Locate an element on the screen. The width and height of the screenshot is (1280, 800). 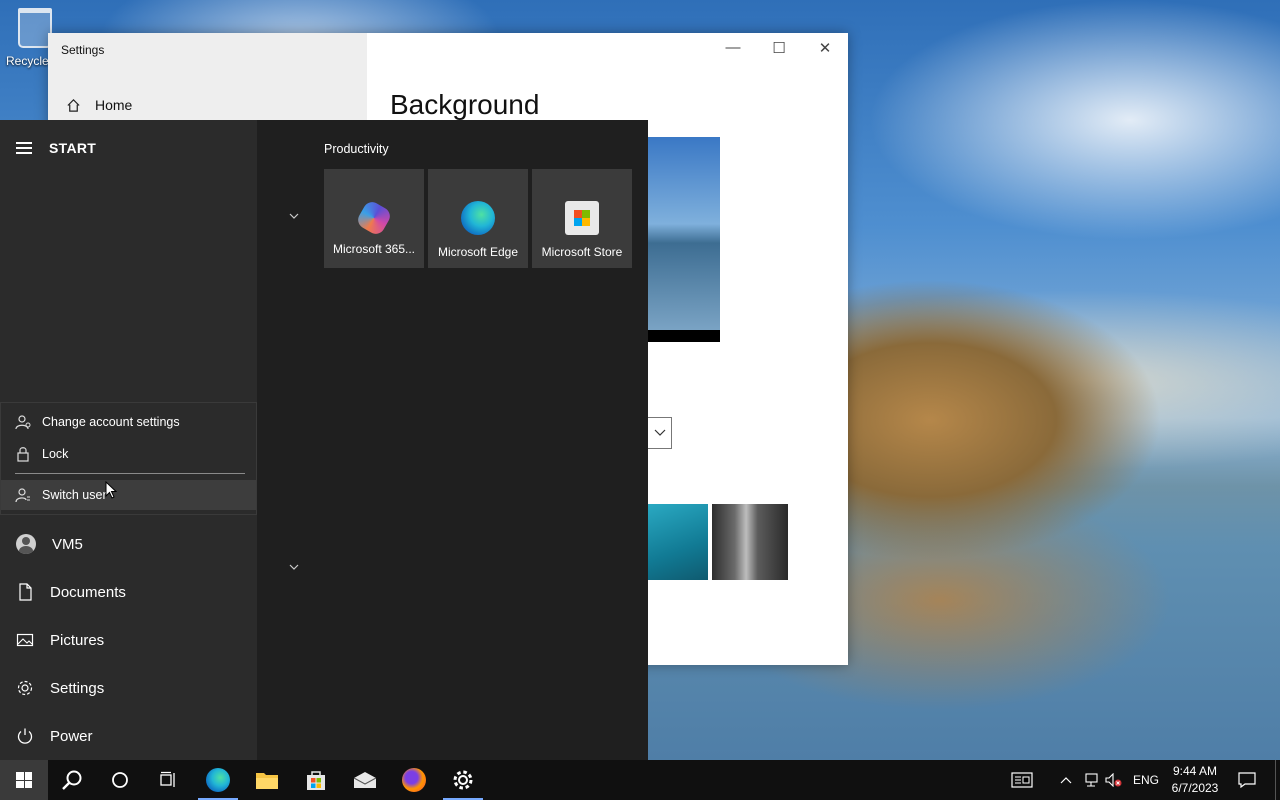
flyout-divider is located at coordinates (130, 473).